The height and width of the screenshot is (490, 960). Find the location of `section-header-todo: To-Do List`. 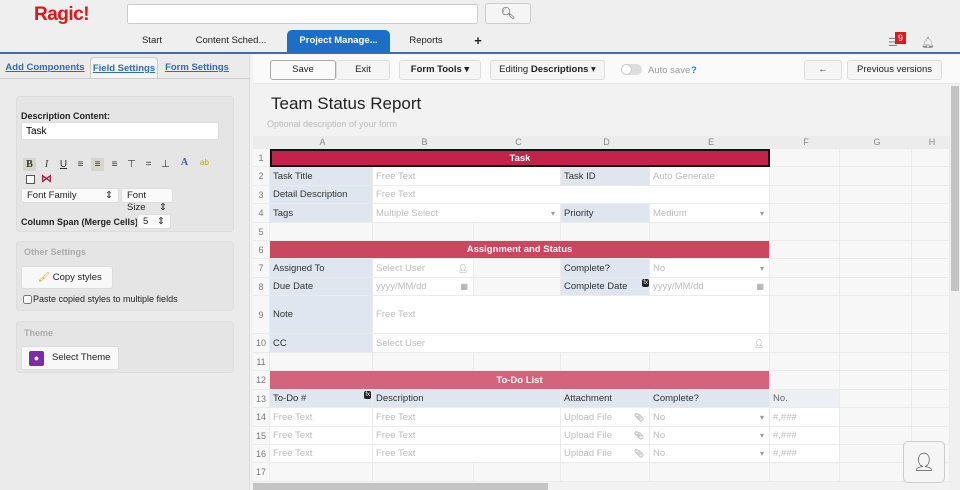

section-header-todo: To-Do List is located at coordinates (520, 380).